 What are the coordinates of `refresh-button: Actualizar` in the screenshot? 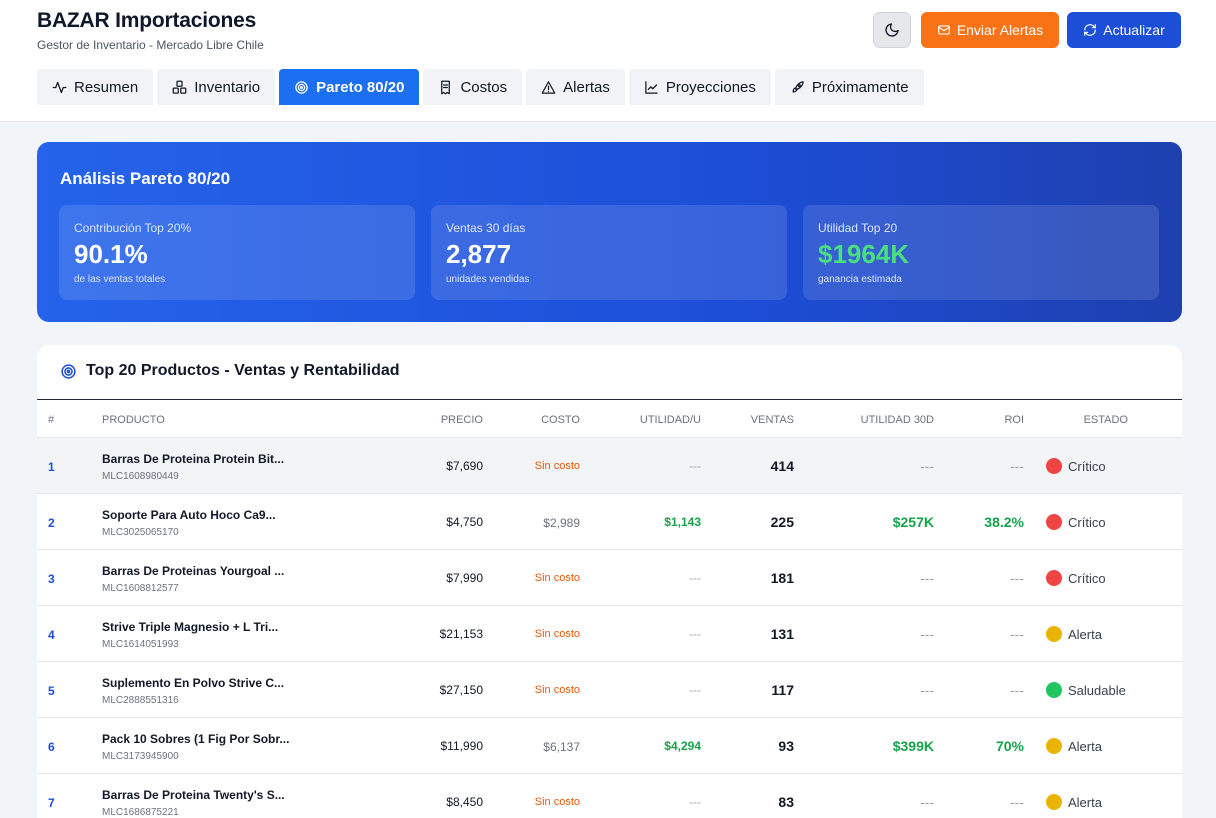 It's located at (1124, 30).